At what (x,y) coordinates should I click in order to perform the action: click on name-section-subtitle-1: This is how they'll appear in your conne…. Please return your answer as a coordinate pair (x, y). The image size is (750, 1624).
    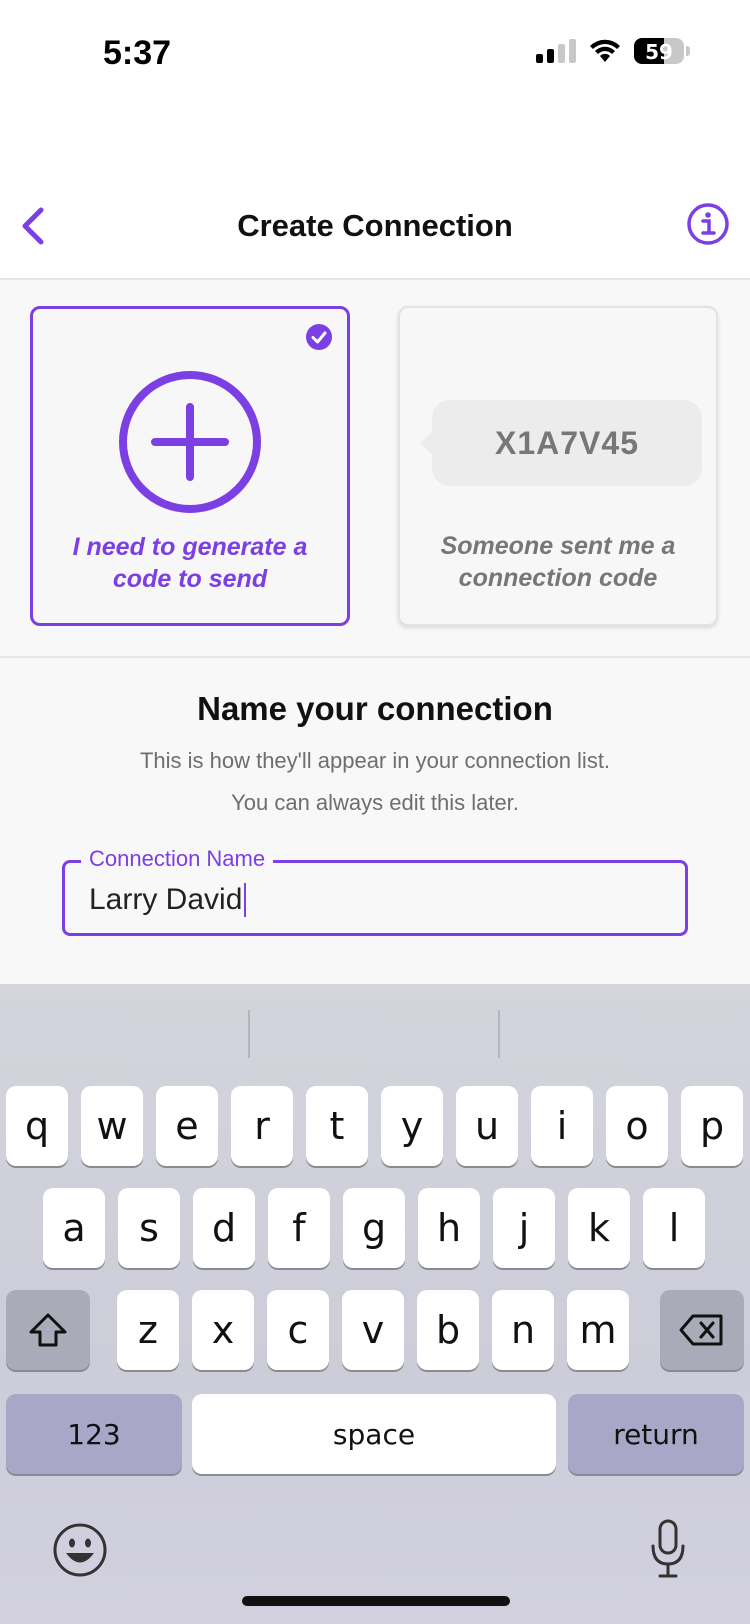
    Looking at the image, I should click on (375, 760).